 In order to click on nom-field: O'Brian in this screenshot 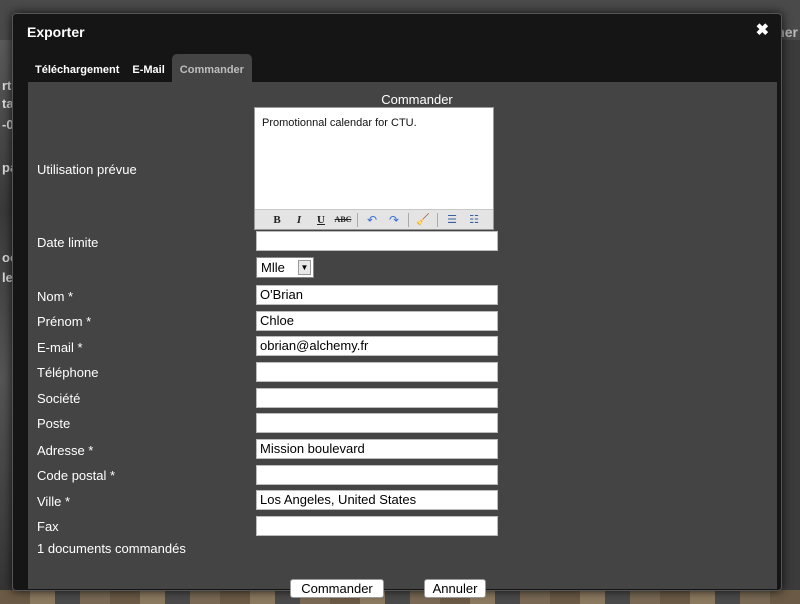, I will do `click(377, 295)`.